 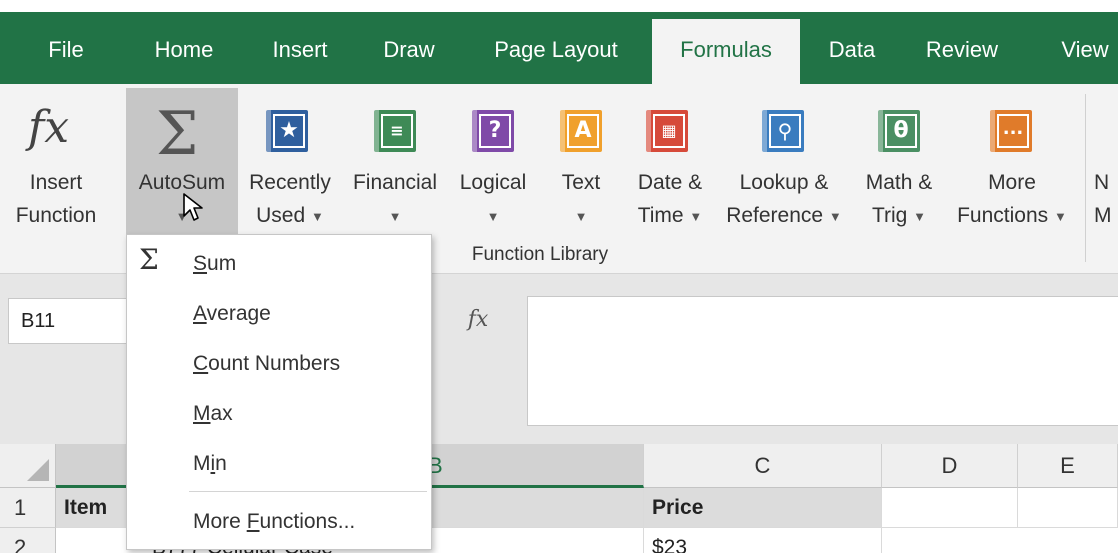 What do you see at coordinates (478, 320) in the screenshot?
I see `fx-icon: fx` at bounding box center [478, 320].